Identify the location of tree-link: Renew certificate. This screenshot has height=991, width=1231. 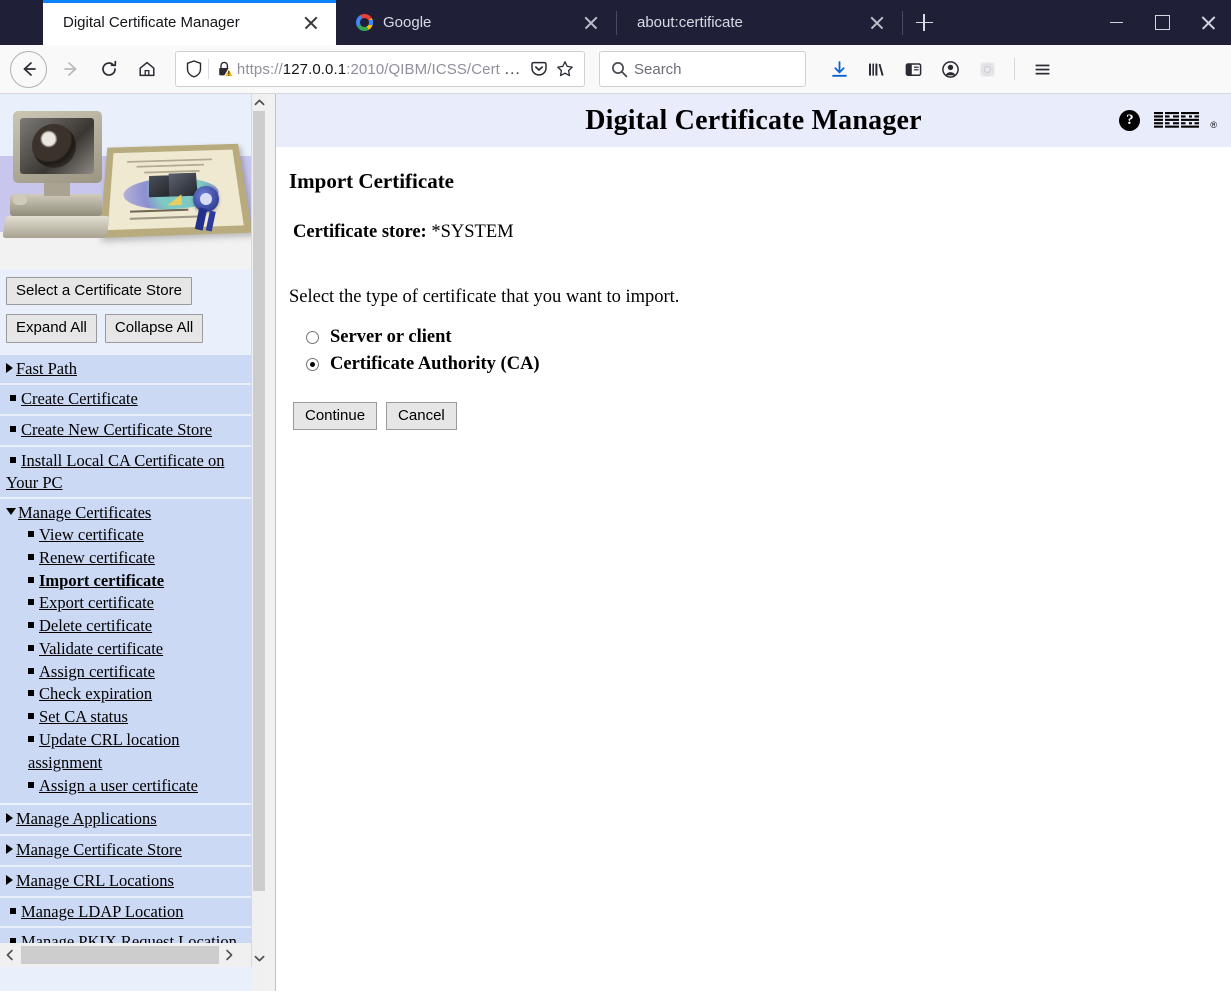
(97, 557).